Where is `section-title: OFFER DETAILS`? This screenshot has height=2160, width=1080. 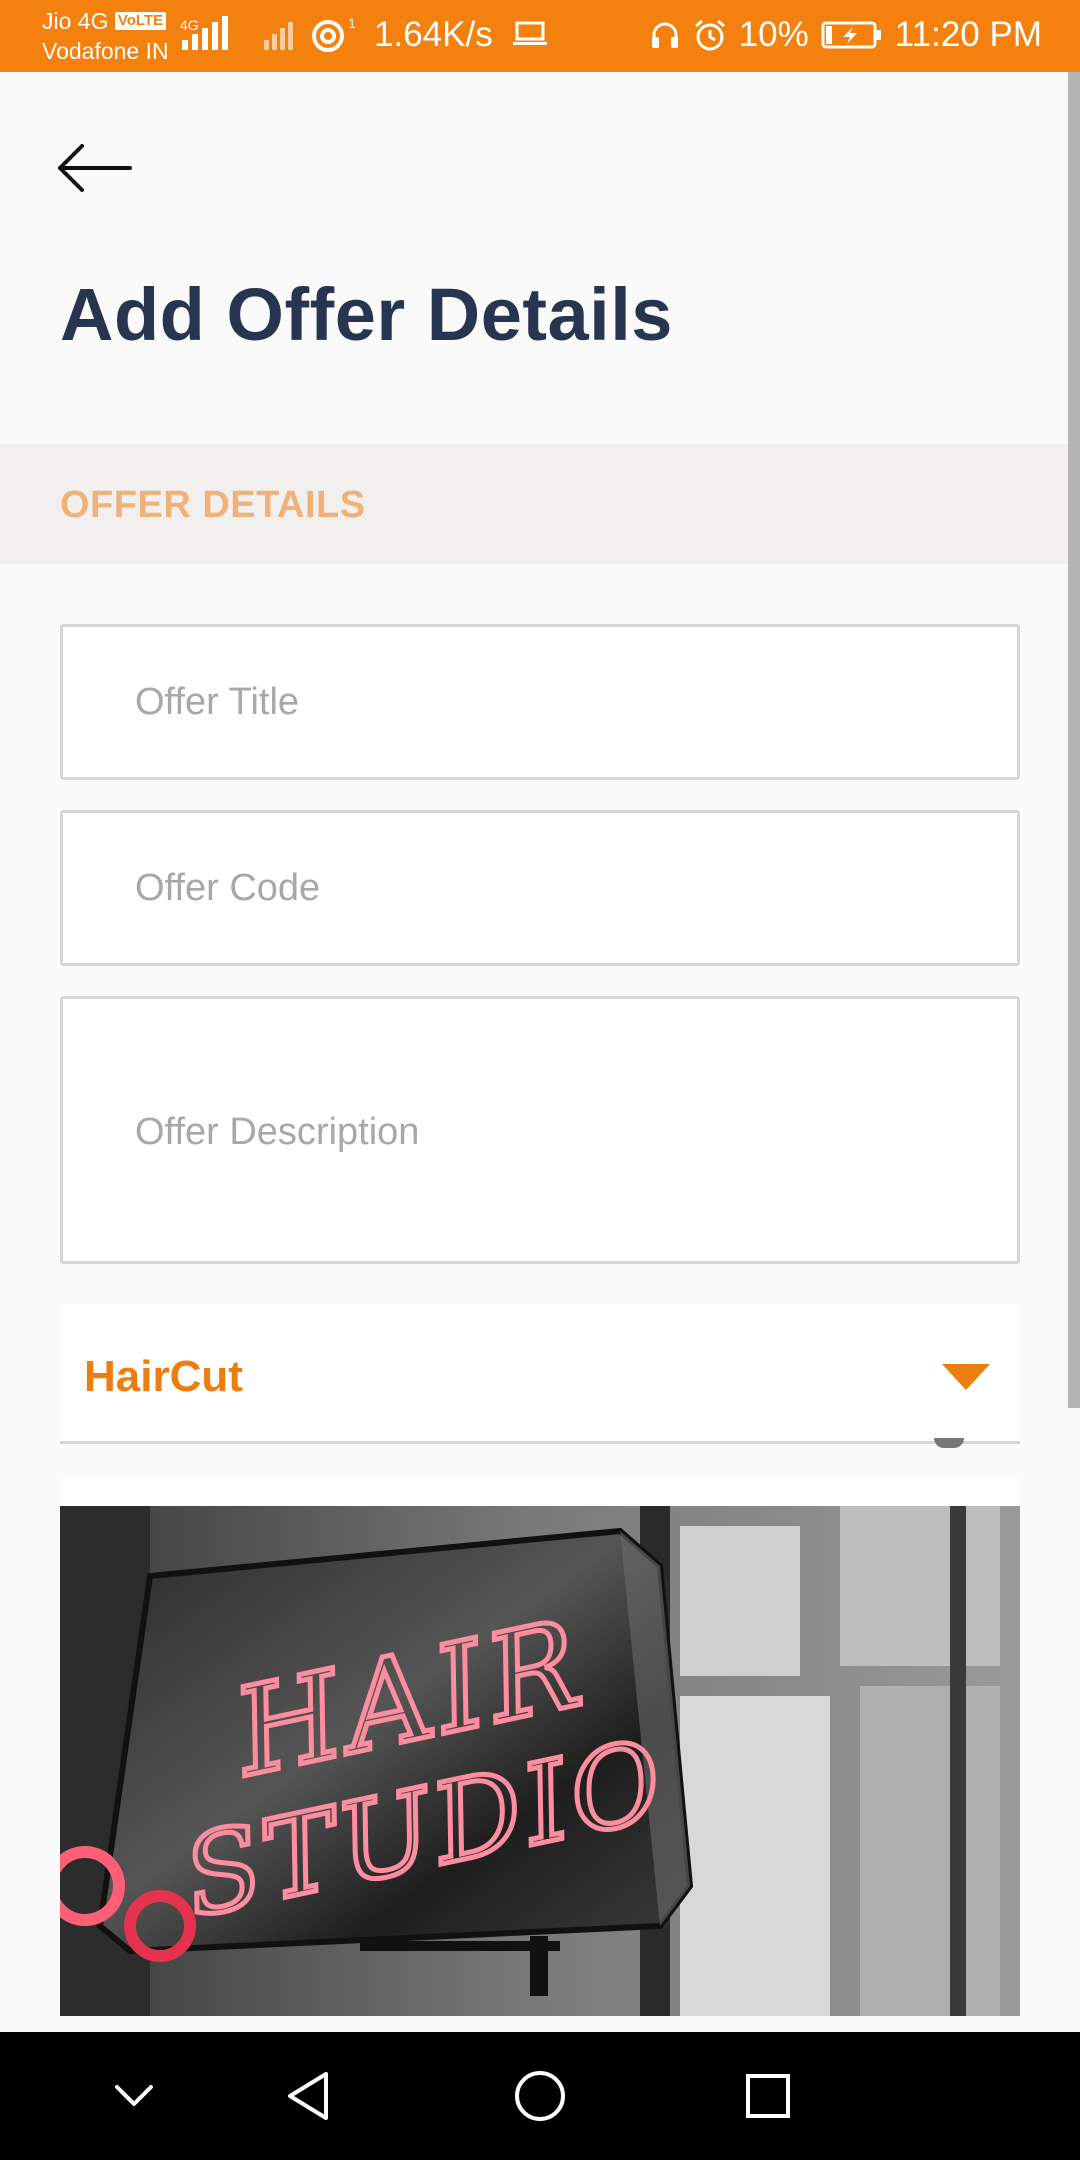 section-title: OFFER DETAILS is located at coordinates (213, 505).